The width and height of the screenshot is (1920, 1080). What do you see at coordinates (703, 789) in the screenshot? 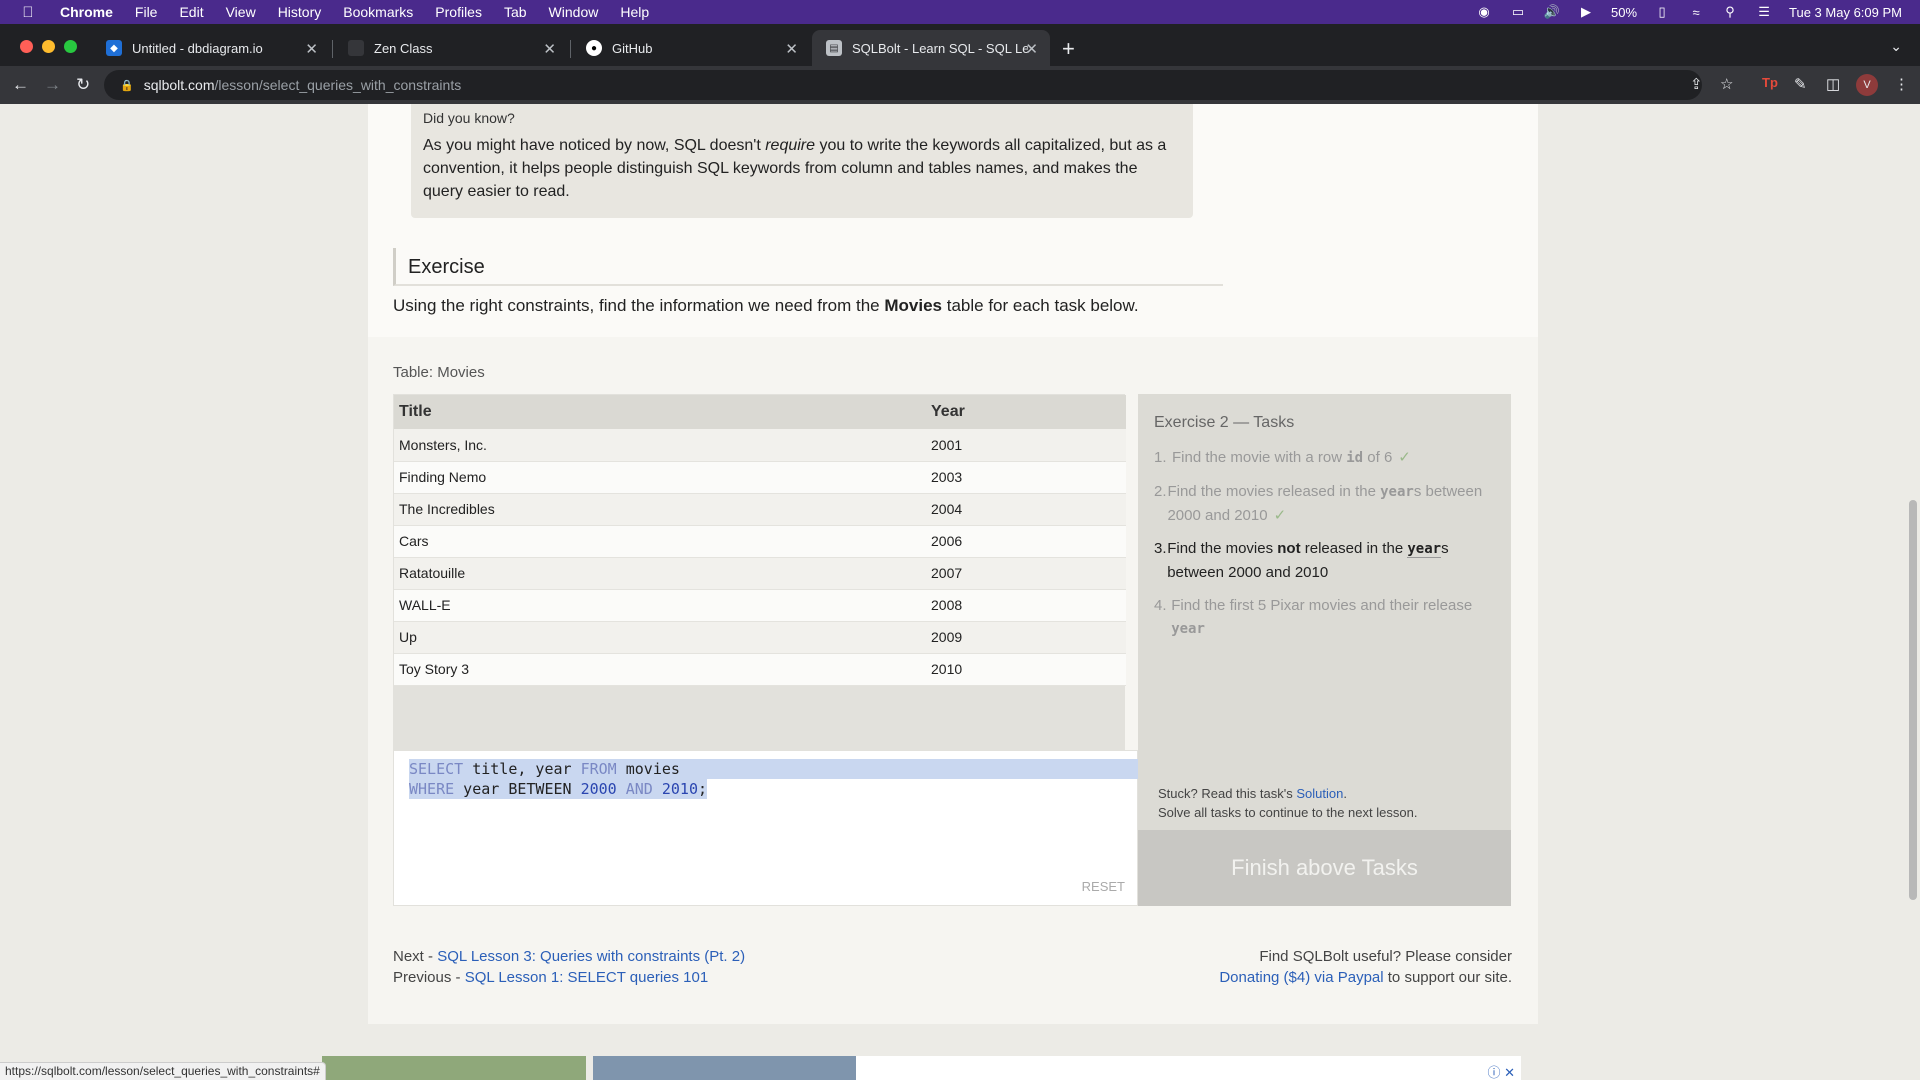
I see `sql-text: ;` at bounding box center [703, 789].